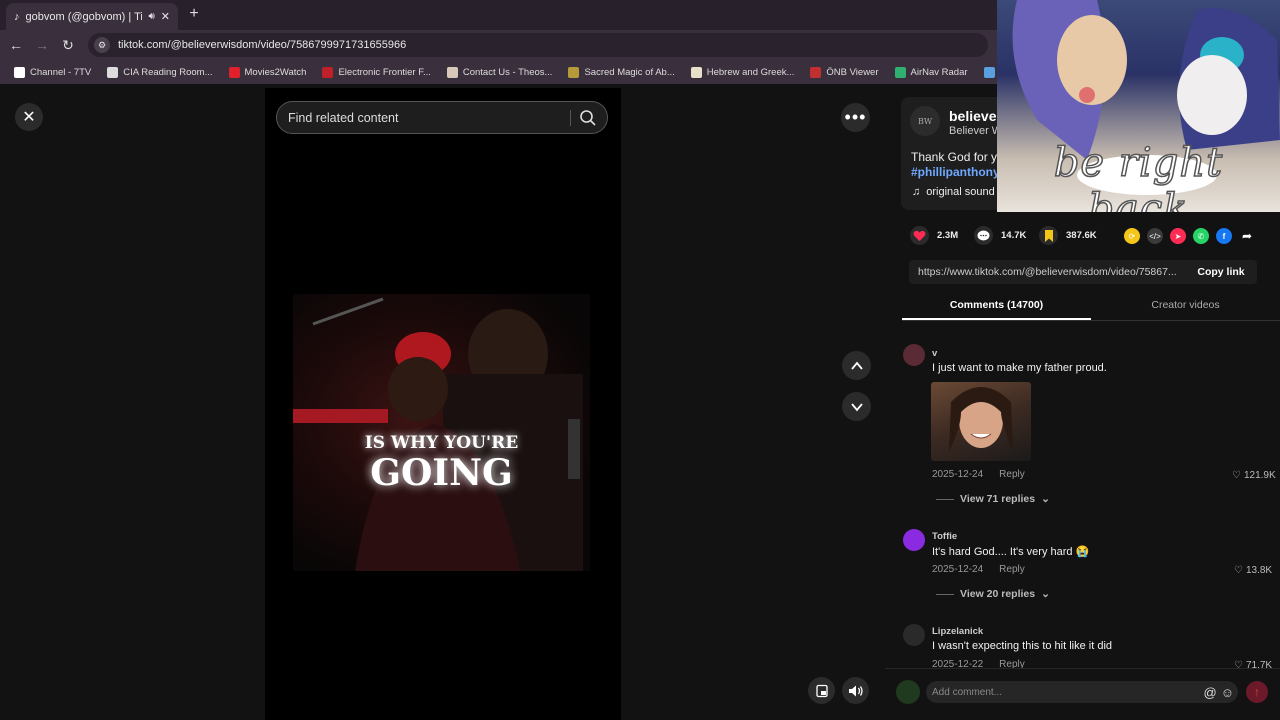  I want to click on comment-meta: 2025-12-24 Reply, so click(978, 474).